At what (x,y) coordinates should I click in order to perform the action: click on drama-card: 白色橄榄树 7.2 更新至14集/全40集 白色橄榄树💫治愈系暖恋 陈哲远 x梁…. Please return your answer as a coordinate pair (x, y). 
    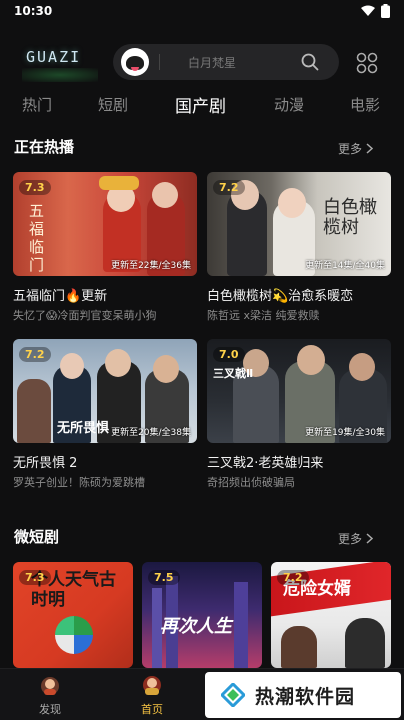
    Looking at the image, I should click on (299, 247).